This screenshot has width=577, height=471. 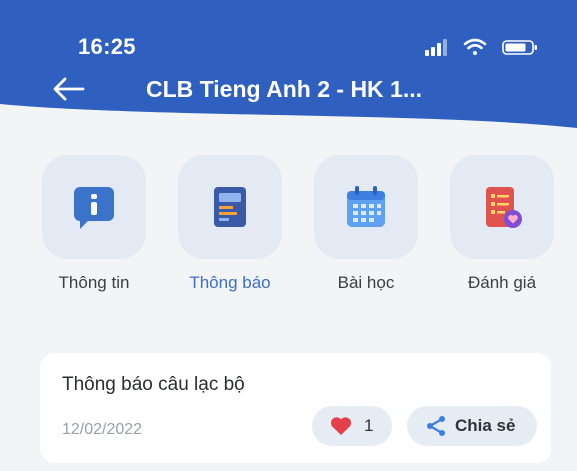 What do you see at coordinates (341, 426) in the screenshot?
I see `heart-icon` at bounding box center [341, 426].